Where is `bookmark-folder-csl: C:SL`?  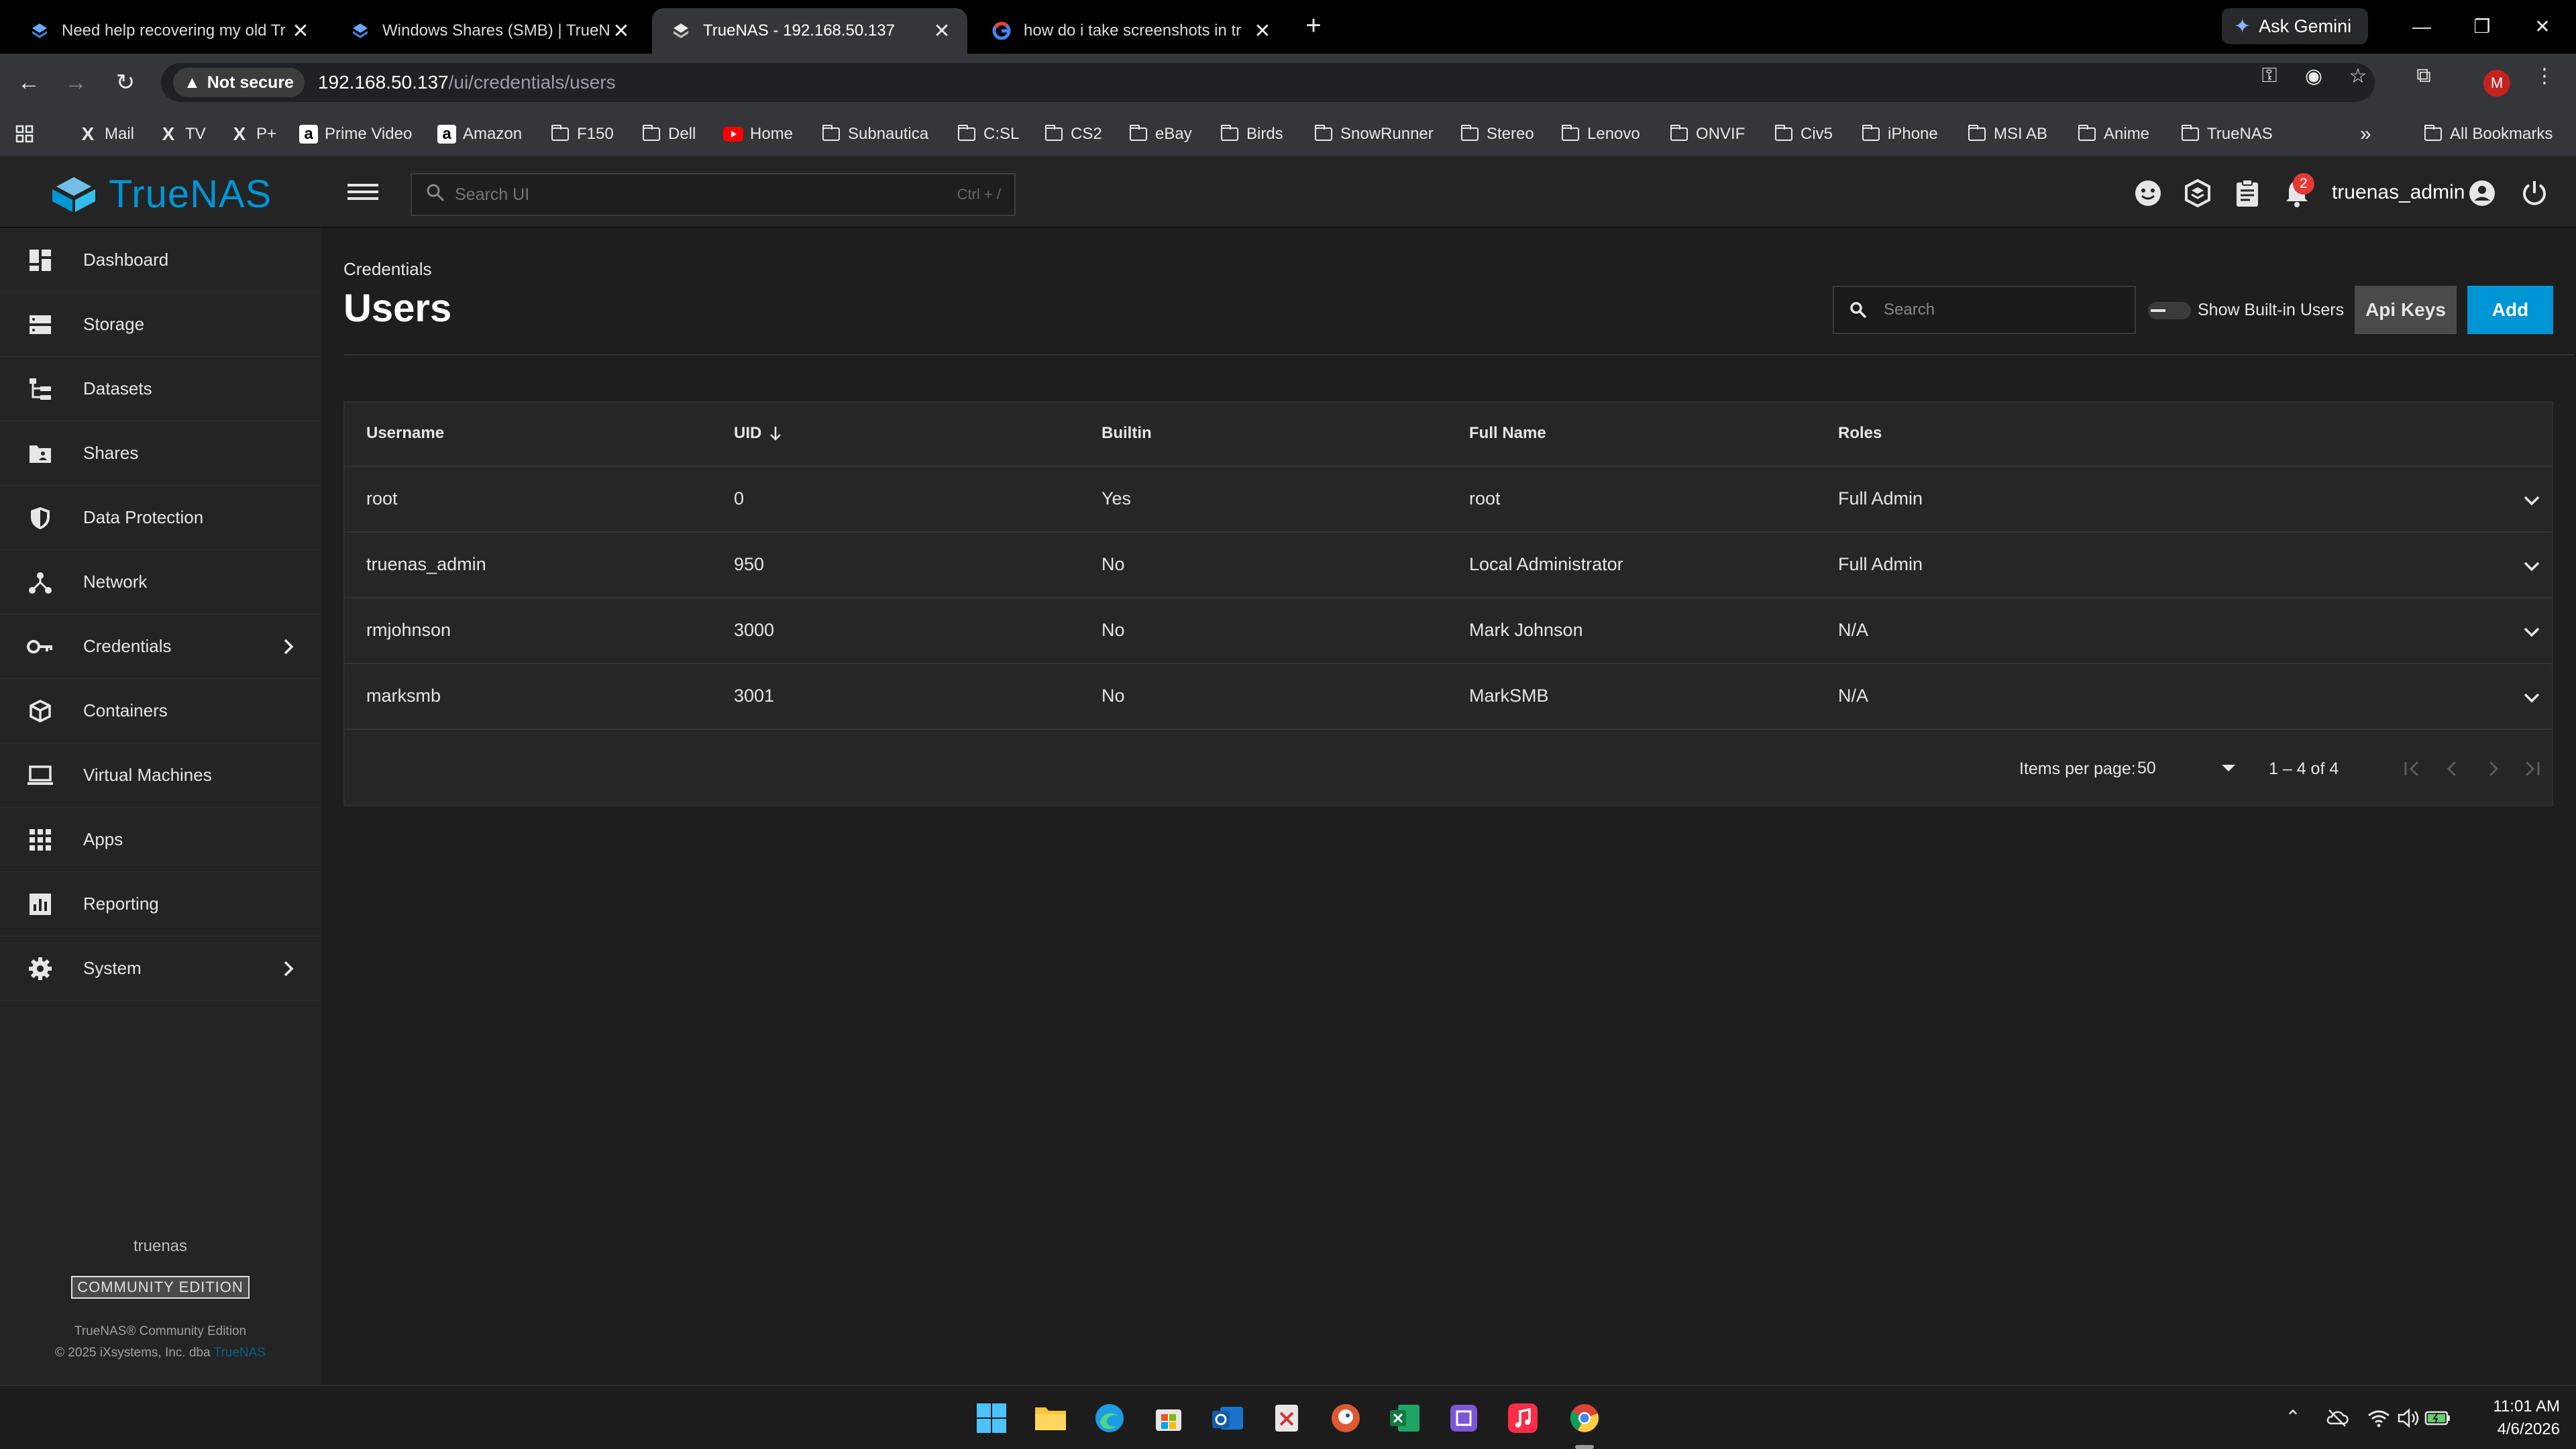 bookmark-folder-csl: C:SL is located at coordinates (988, 134).